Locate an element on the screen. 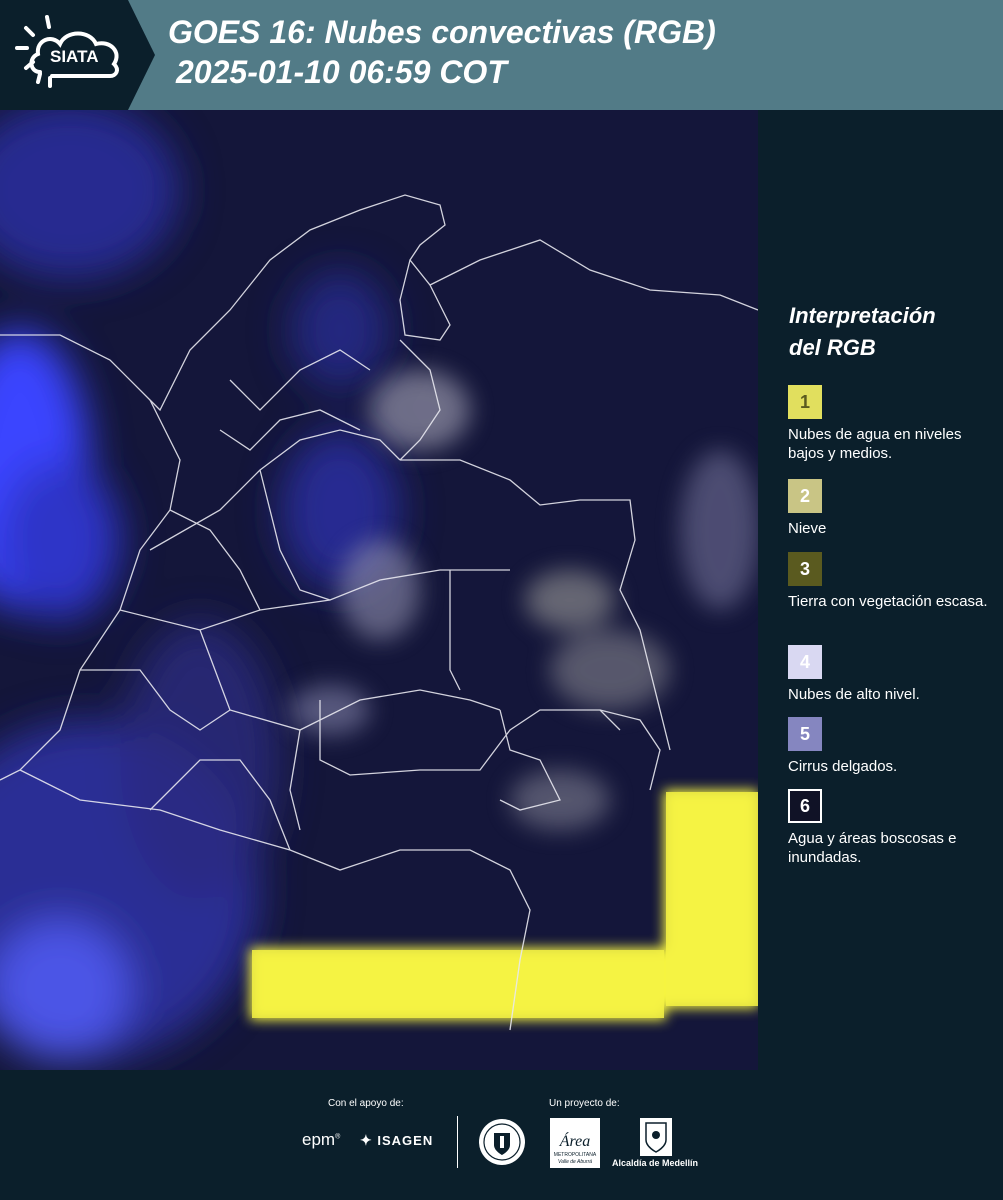 Image resolution: width=1003 pixels, height=1200 pixels. support-label: Con el apoyo de: is located at coordinates (366, 1103).